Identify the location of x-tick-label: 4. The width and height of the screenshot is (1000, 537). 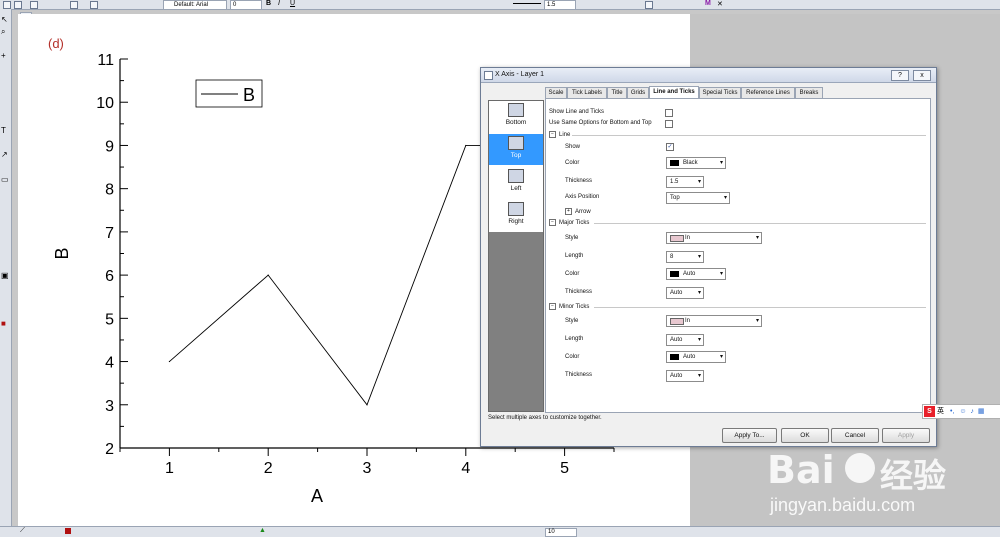
(465, 468).